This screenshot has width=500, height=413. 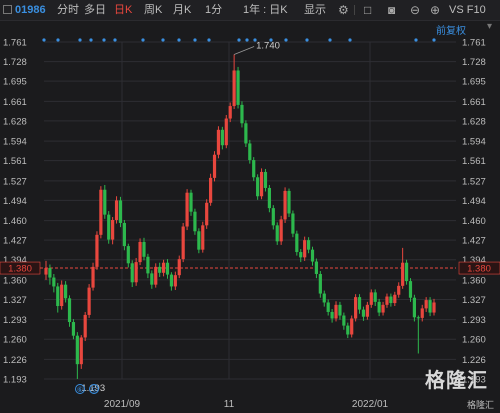 What do you see at coordinates (15, 181) in the screenshot?
I see `y-tick-label-left: 1.527` at bounding box center [15, 181].